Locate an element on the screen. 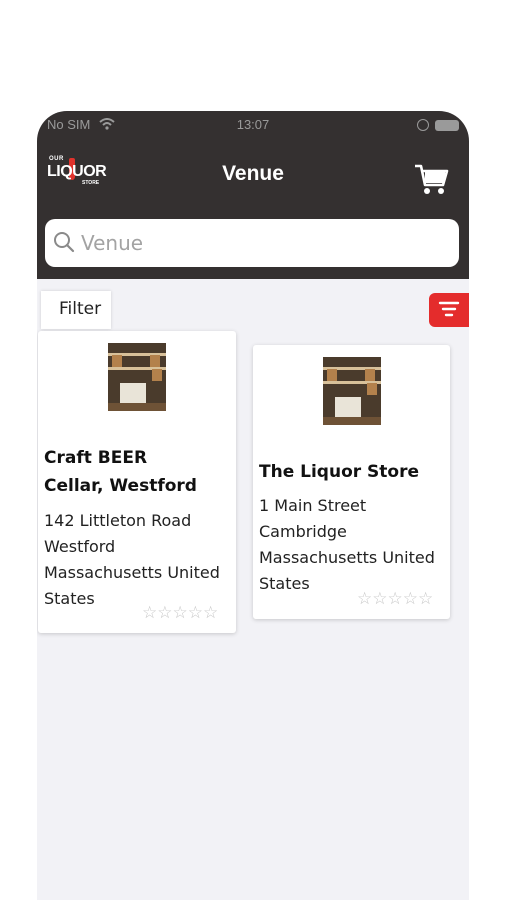  venue-address-line: Westford is located at coordinates (80, 546).